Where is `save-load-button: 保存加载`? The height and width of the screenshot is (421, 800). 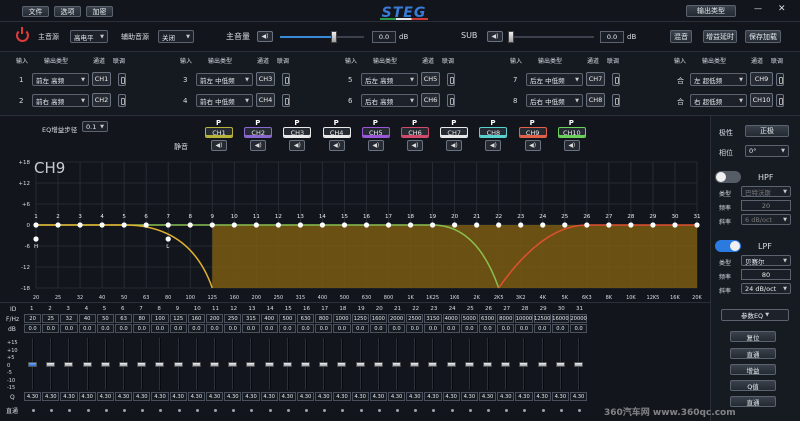 save-load-button: 保存加载 is located at coordinates (763, 36).